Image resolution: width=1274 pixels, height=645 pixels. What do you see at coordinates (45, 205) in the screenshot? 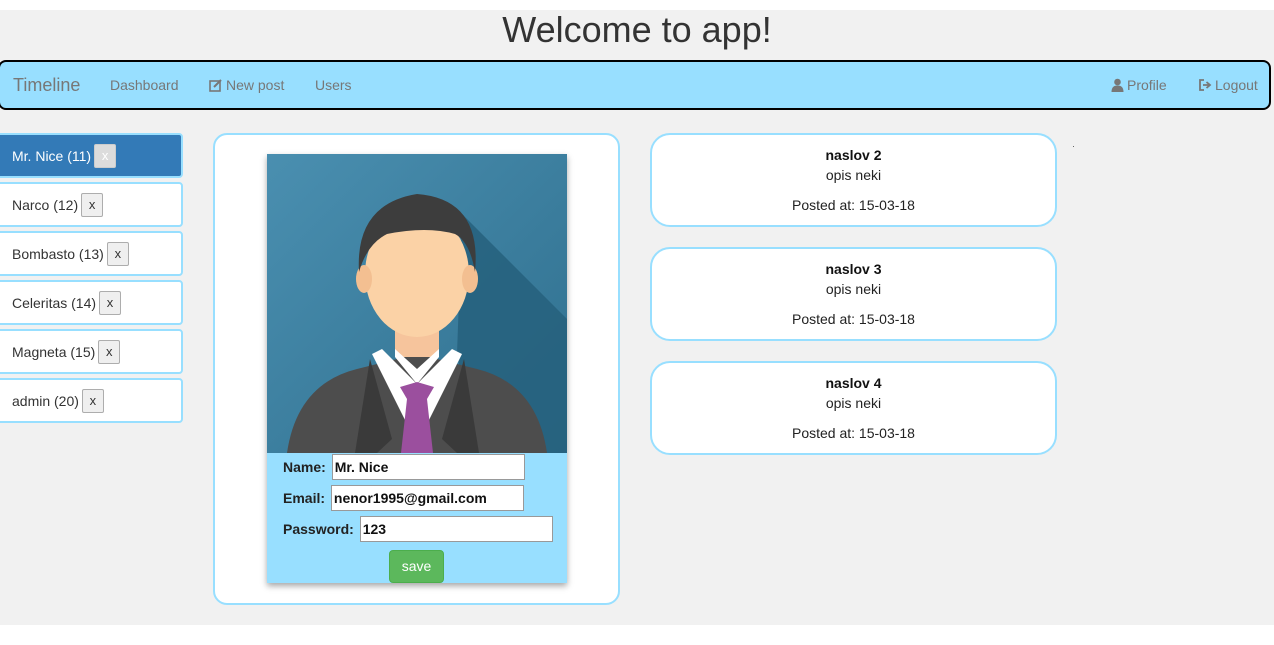
I see `user-item-label: Narco (12)` at bounding box center [45, 205].